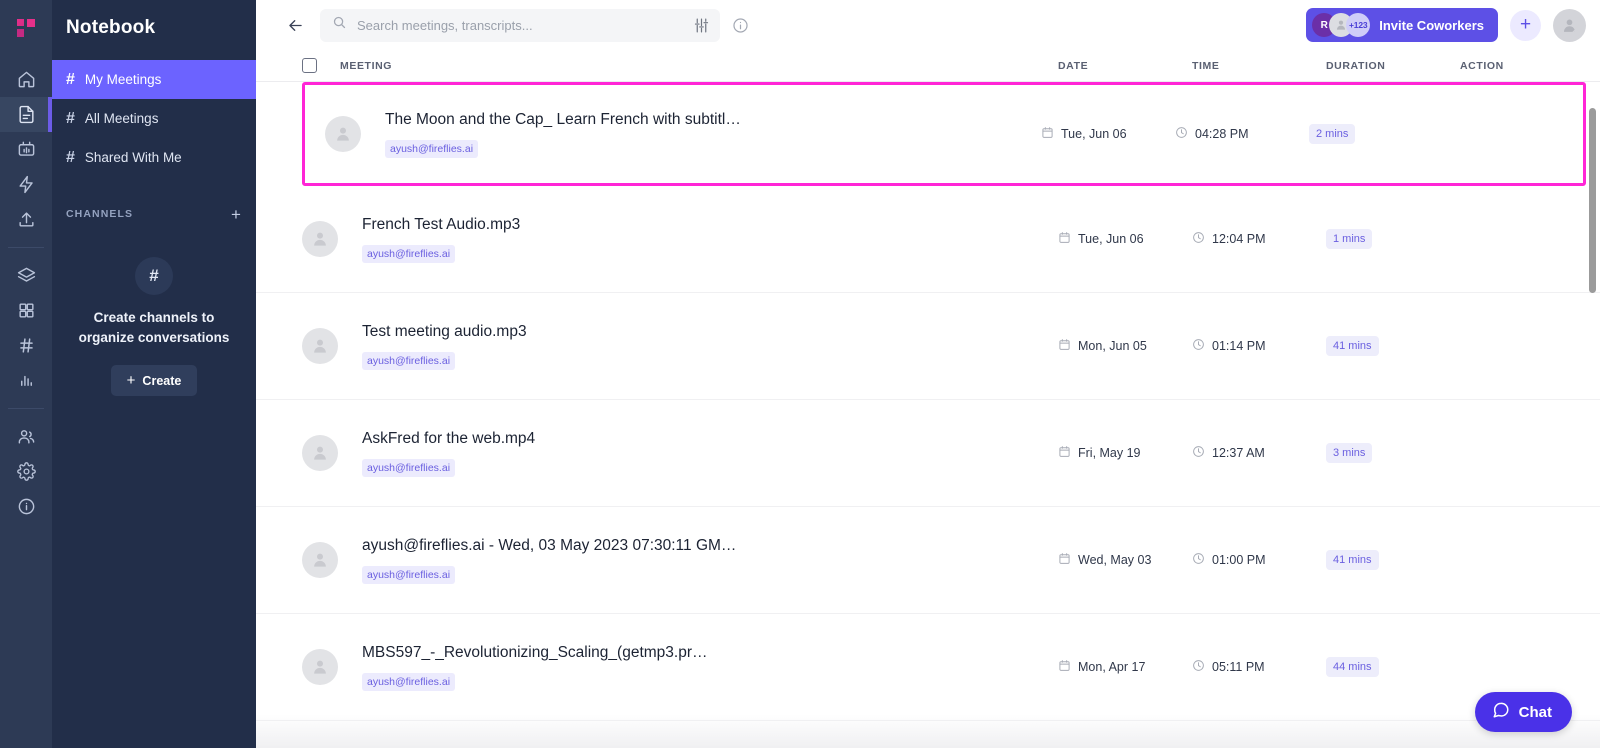 The image size is (1600, 748). I want to click on fireflies-logo, so click(26, 28).